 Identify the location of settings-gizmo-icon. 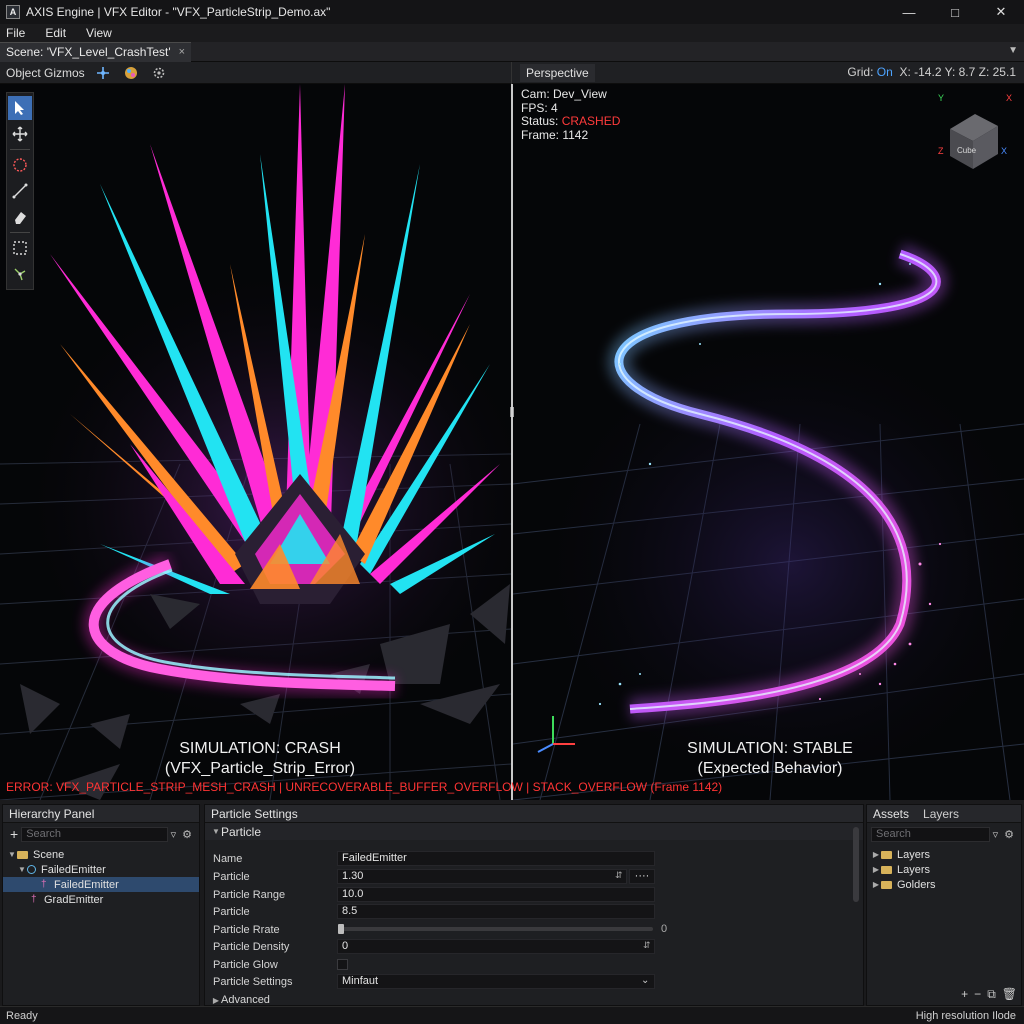
(159, 73).